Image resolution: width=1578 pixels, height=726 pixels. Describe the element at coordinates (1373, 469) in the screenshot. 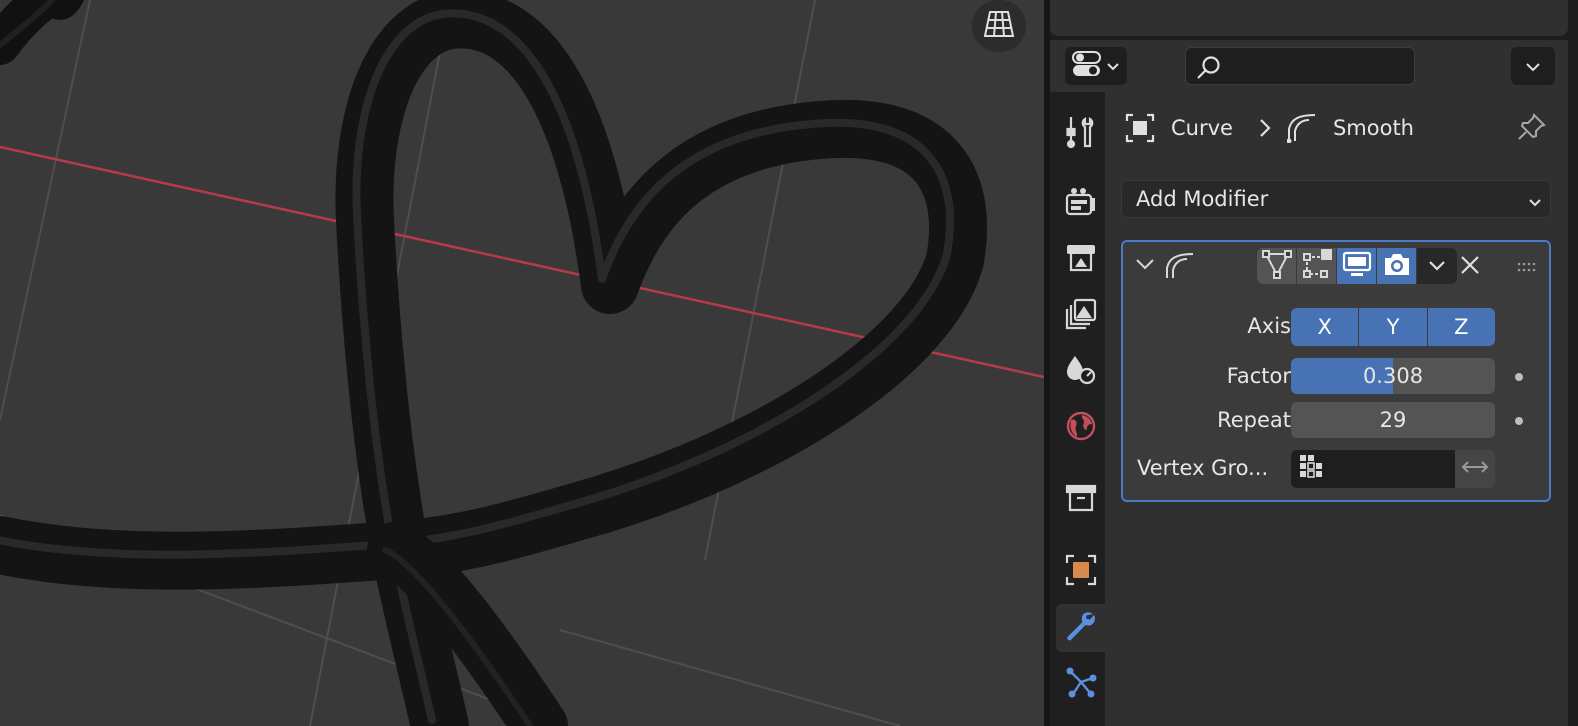

I see `vertex-group-field` at that location.